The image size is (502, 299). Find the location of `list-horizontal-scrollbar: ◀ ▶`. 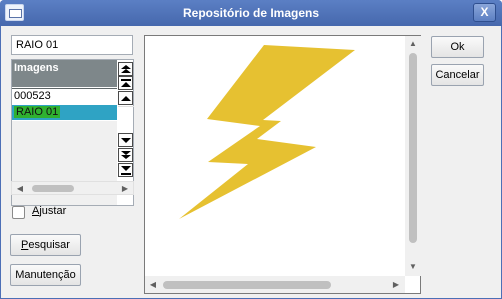

list-horizontal-scrollbar: ◀ ▶ is located at coordinates (72, 188).